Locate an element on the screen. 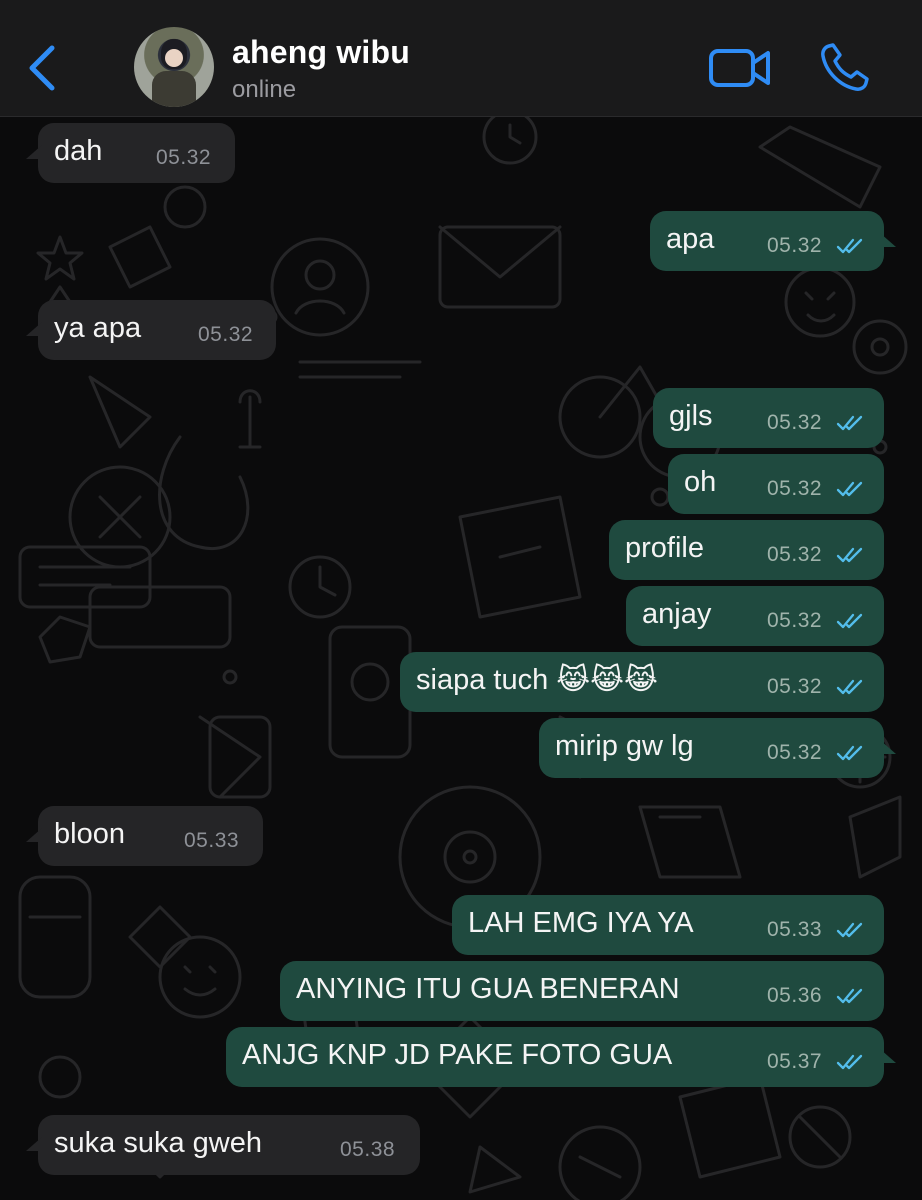 This screenshot has width=922, height=1200. phone-icon is located at coordinates (845, 67).